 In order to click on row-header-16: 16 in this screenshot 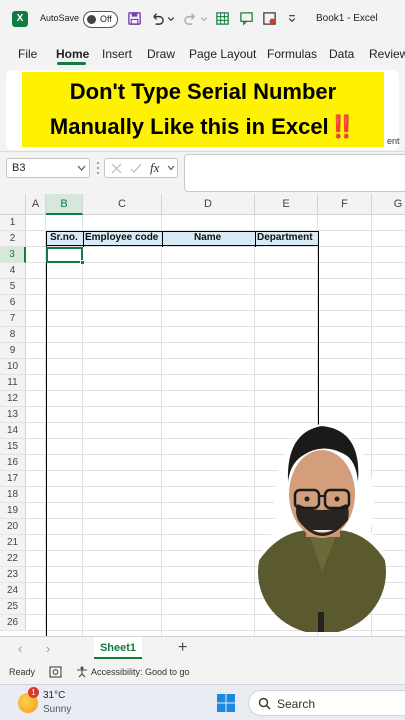, I will do `click(13, 463)`.